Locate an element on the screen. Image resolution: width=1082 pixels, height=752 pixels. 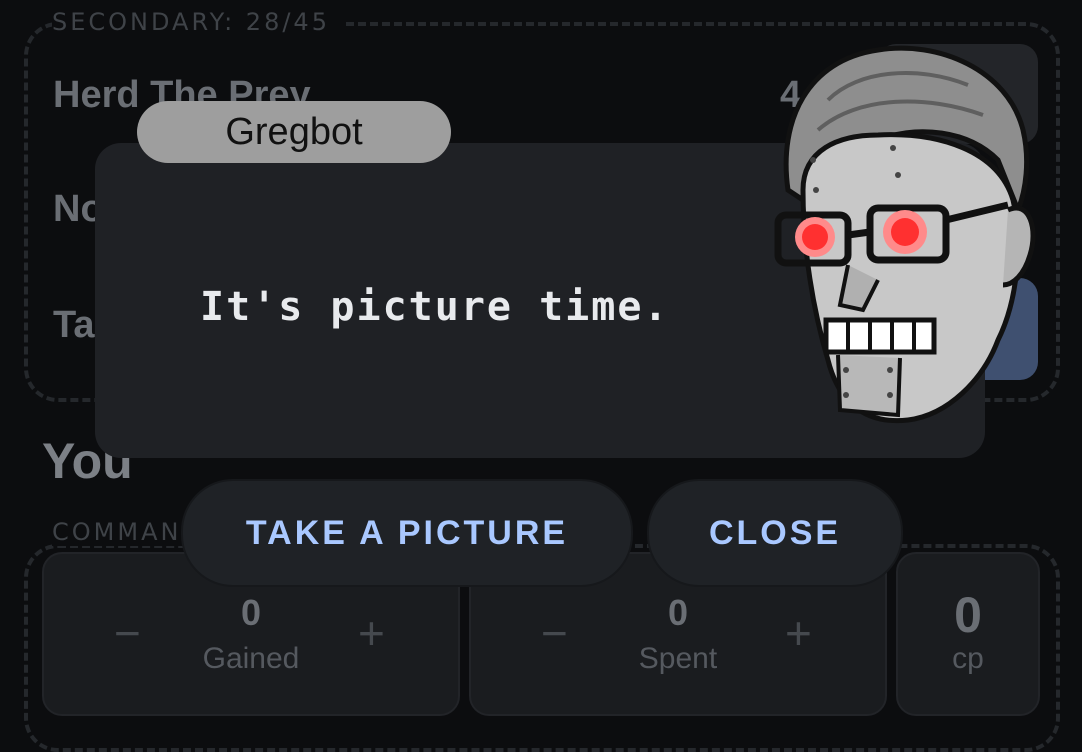
cp-panel: 0 cp is located at coordinates (968, 634).